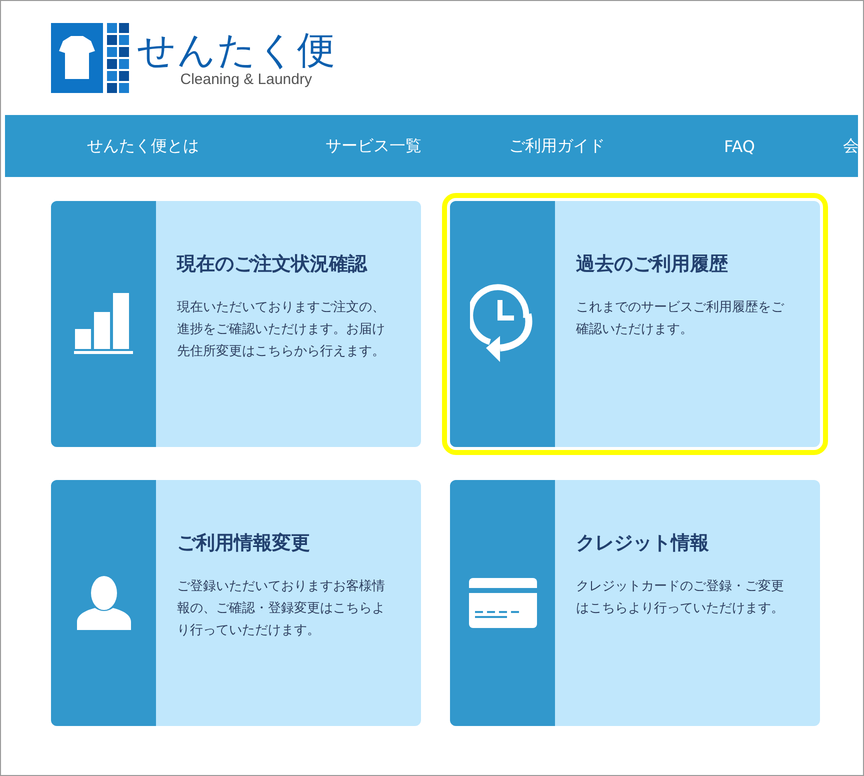  I want to click on nav-link: ご利用ガイド, so click(557, 146).